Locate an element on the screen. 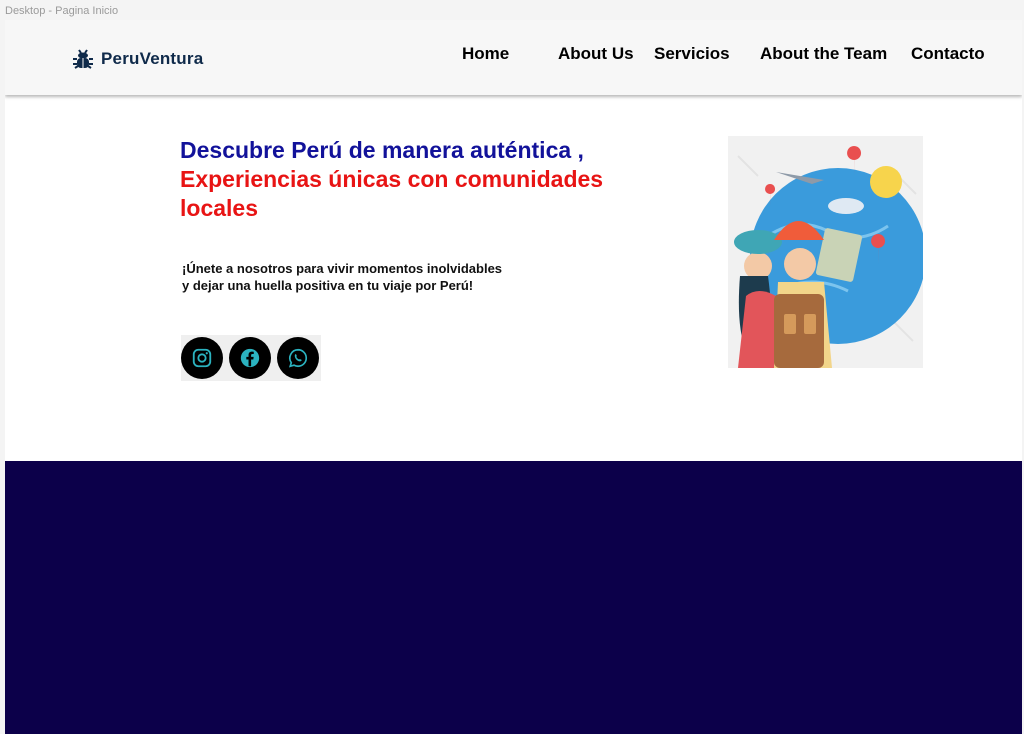  nav-home: Home is located at coordinates (485, 54).